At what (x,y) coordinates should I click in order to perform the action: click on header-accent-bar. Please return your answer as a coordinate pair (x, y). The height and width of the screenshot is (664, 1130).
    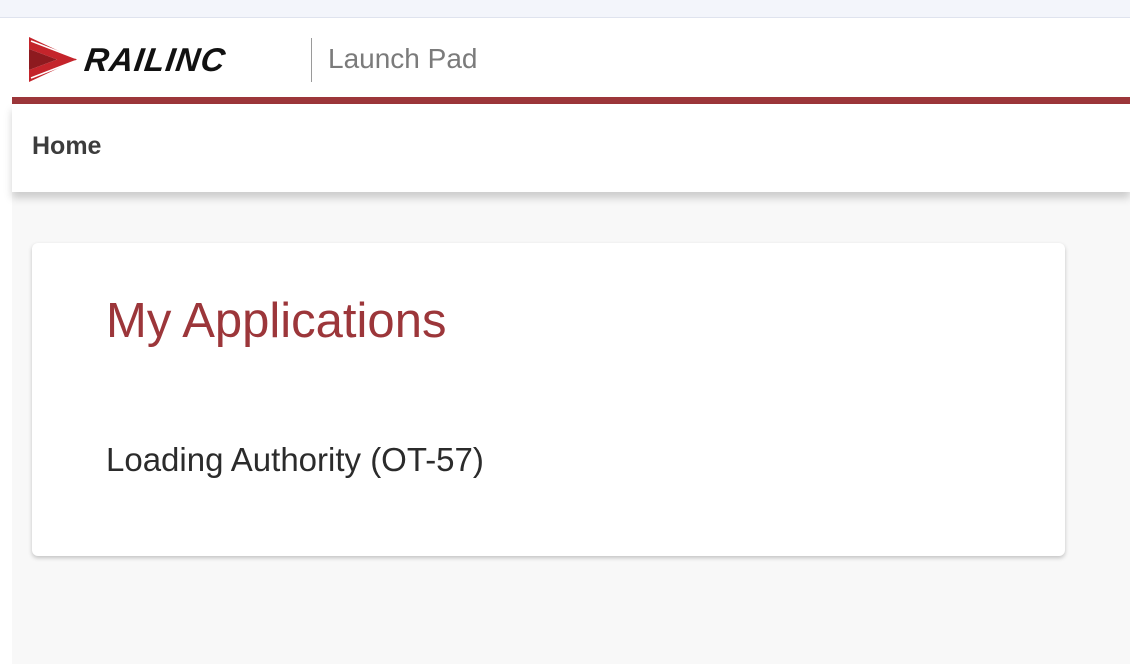
    Looking at the image, I should click on (571, 100).